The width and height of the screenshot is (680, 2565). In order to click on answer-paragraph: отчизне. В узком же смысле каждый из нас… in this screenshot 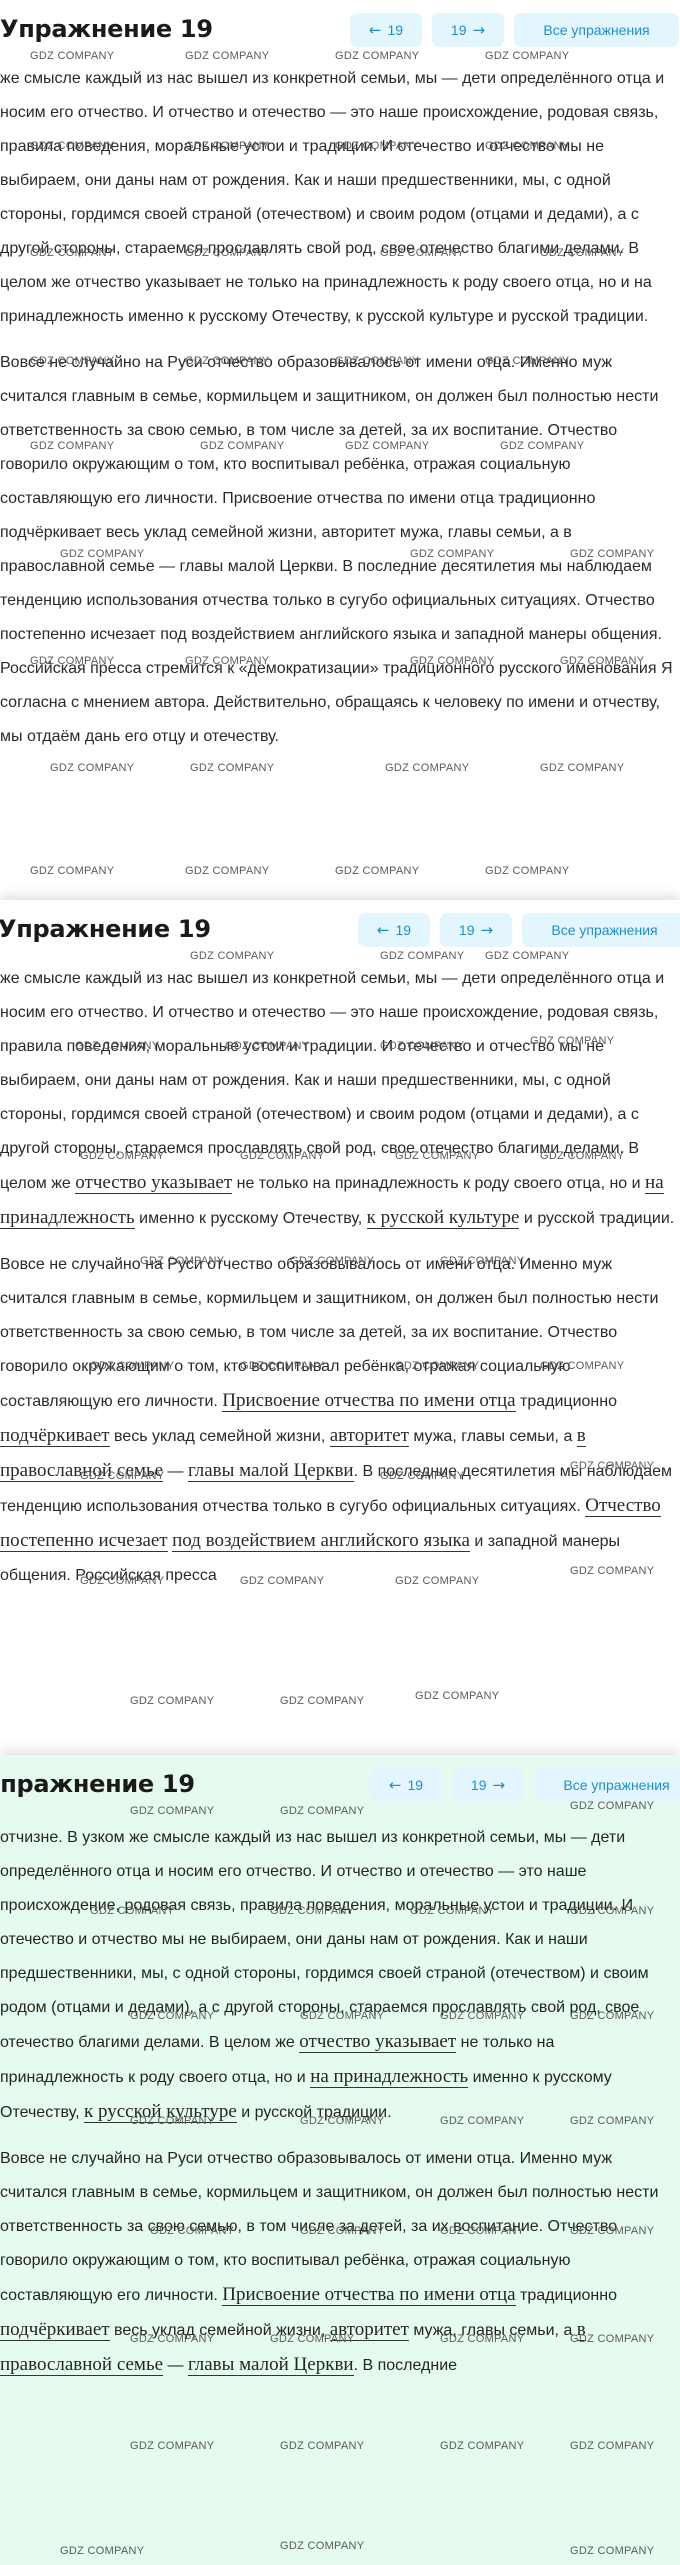, I will do `click(340, 1975)`.